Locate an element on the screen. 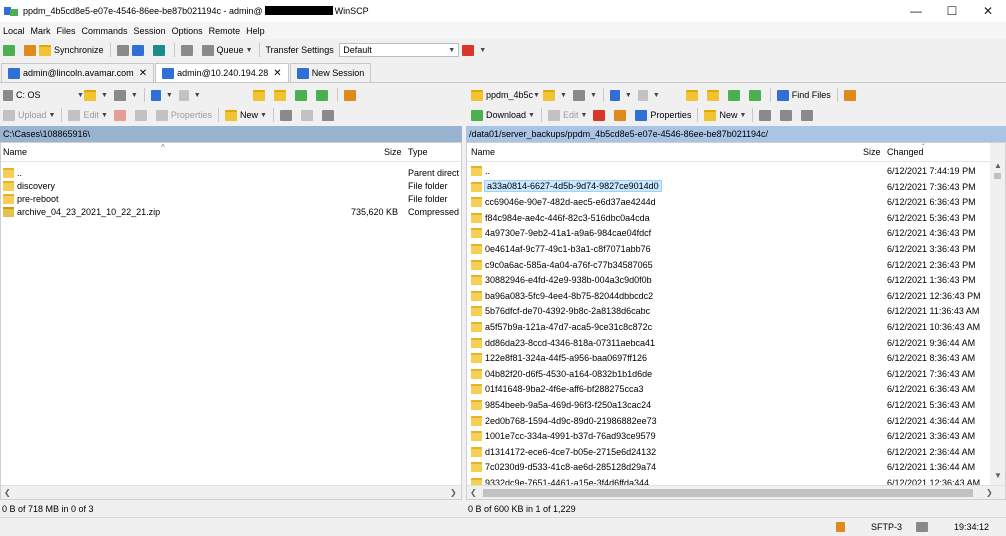  right-select-all-button is located at coordinates (766, 115).